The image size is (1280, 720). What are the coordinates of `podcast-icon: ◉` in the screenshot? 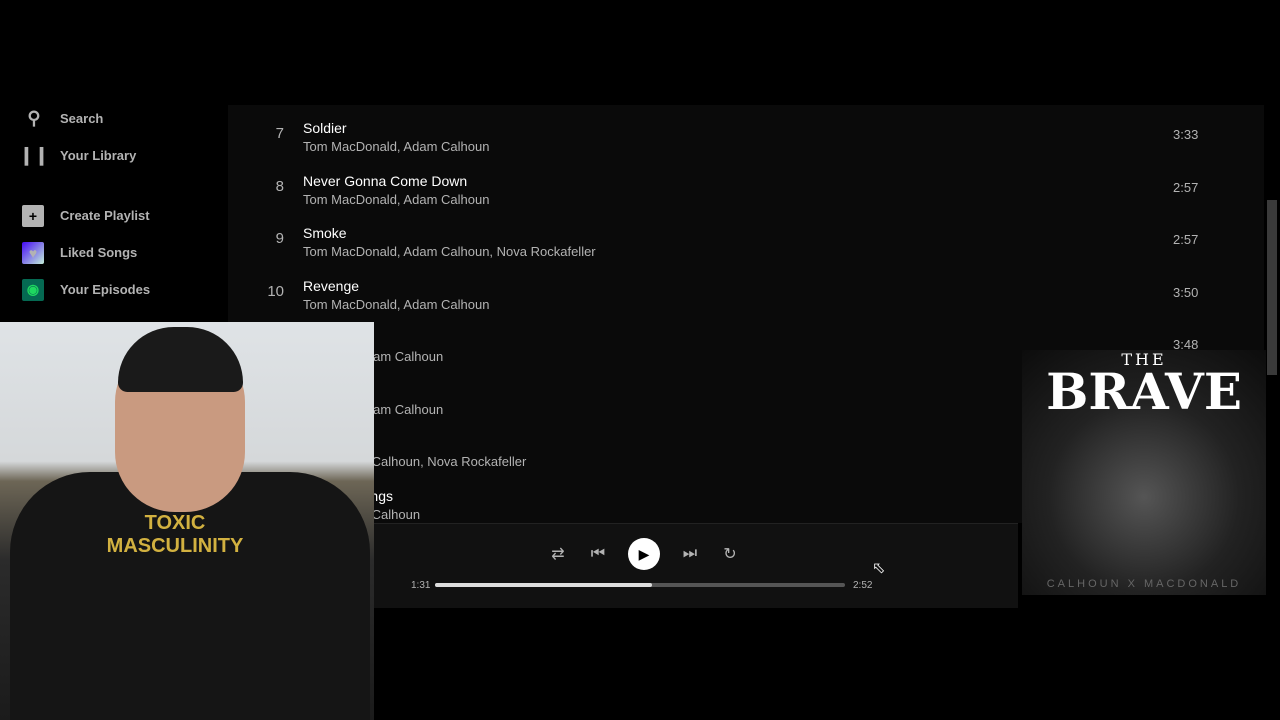 It's located at (33, 289).